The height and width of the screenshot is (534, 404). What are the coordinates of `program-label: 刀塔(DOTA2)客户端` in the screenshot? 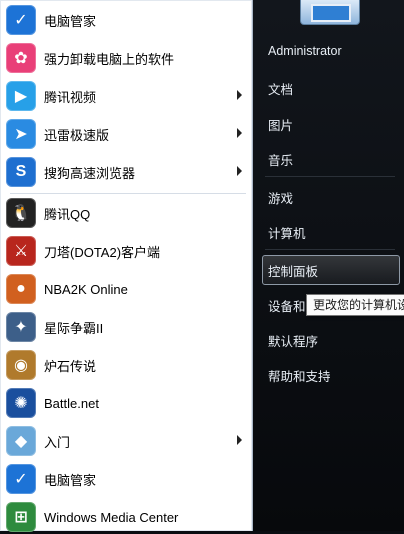 It's located at (102, 252).